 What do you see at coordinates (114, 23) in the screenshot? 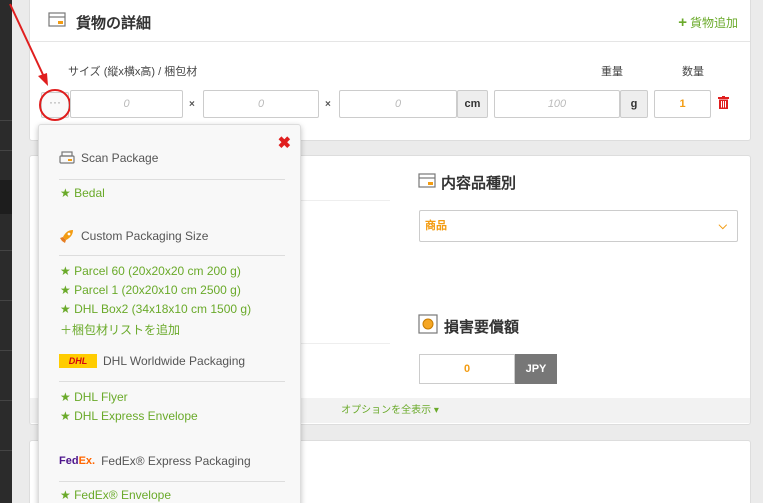
I see `cargo-details-title: 貨物の詳細` at bounding box center [114, 23].